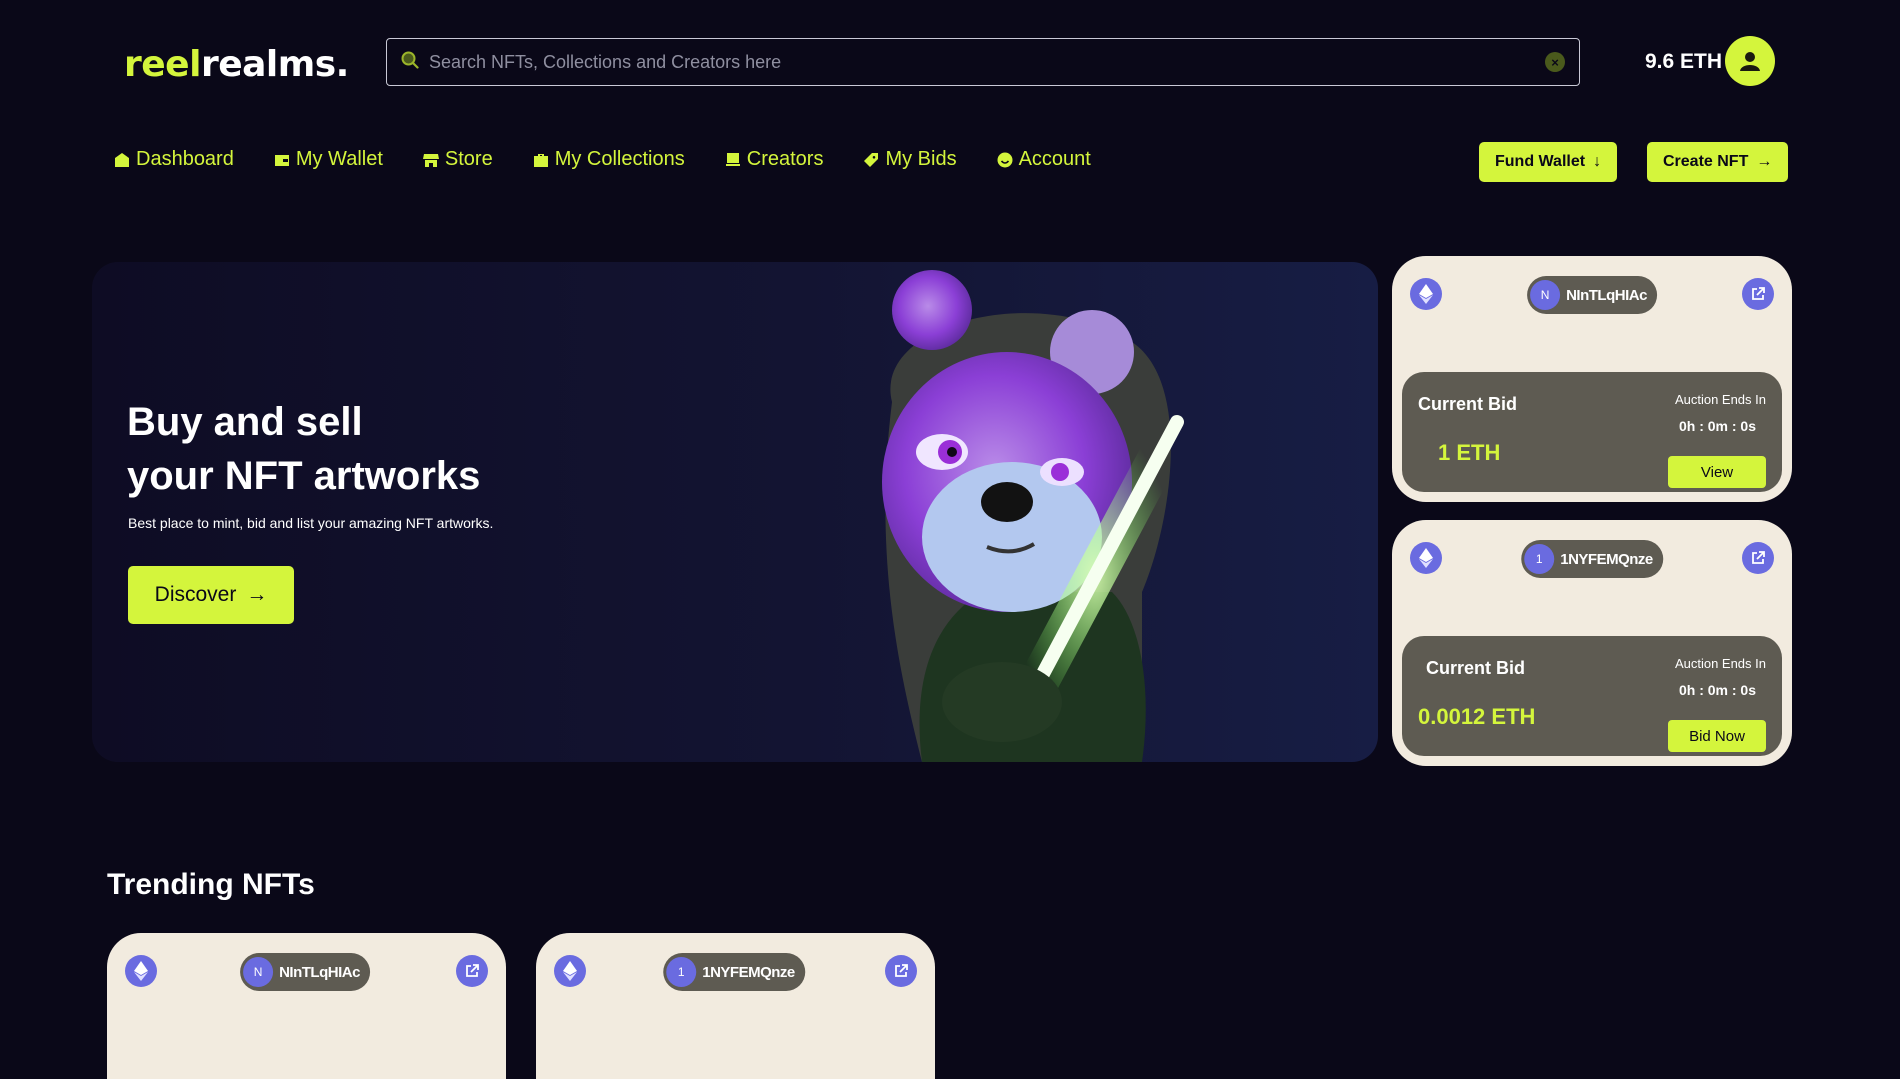  What do you see at coordinates (1684, 61) in the screenshot?
I see `wallet-balance: 9.6 ETH` at bounding box center [1684, 61].